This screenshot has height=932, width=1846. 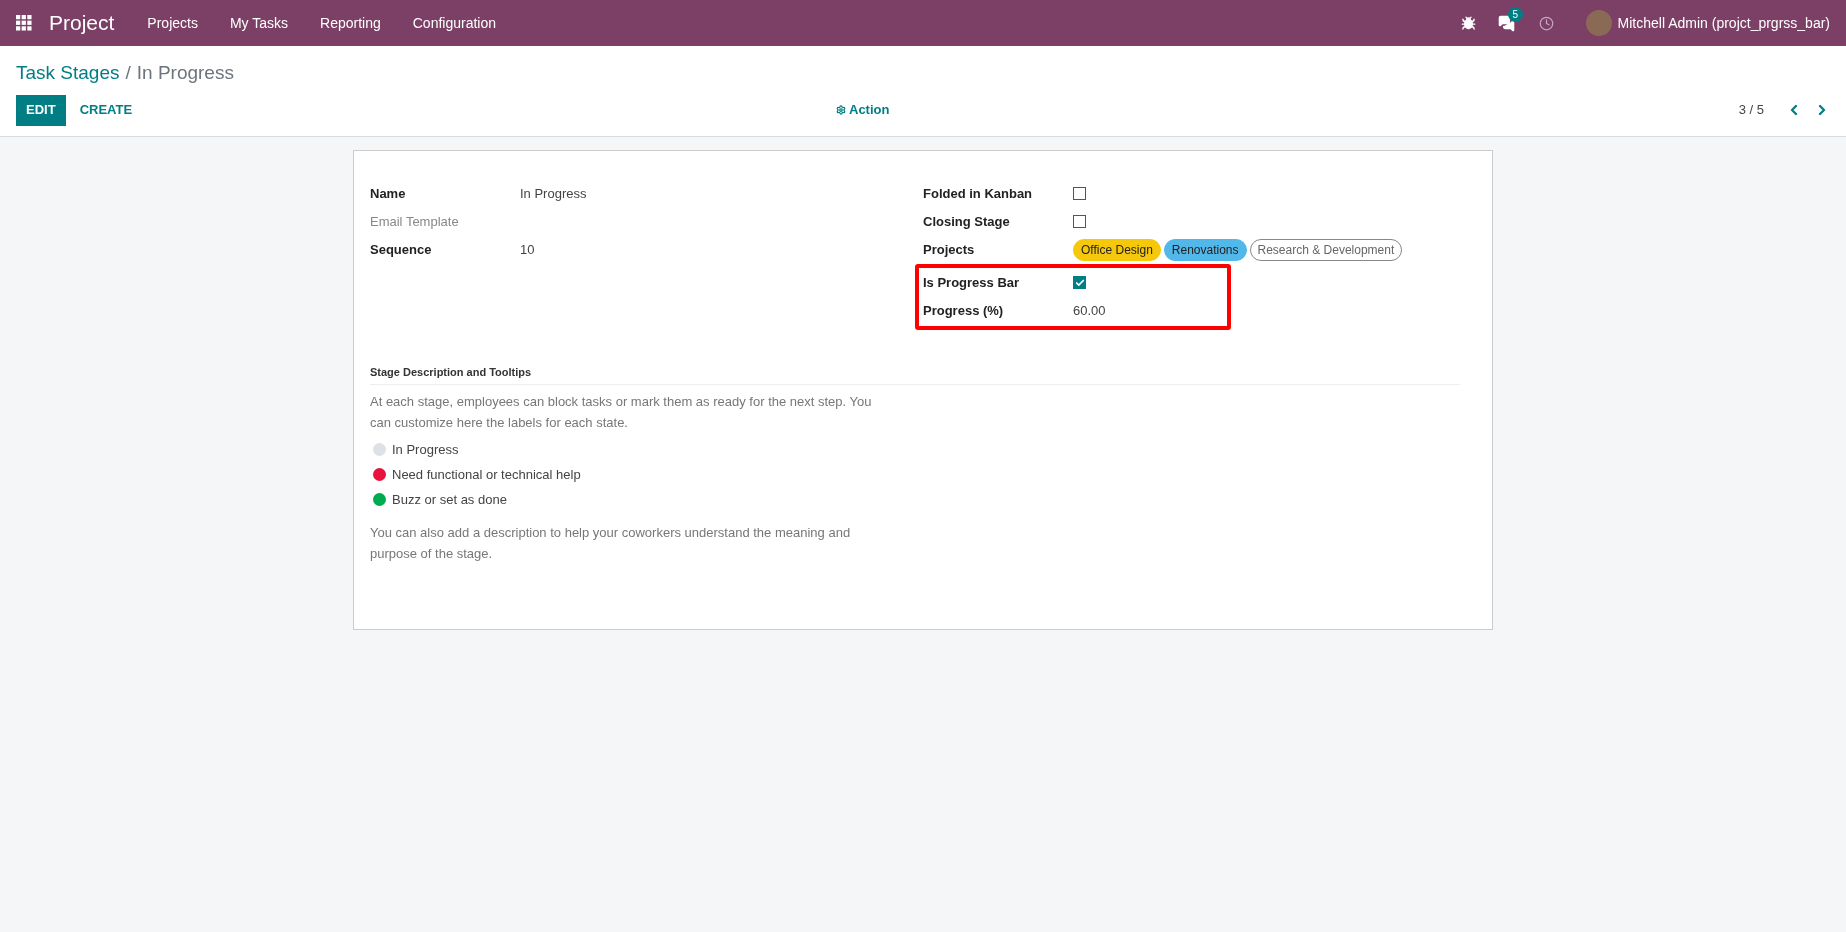 What do you see at coordinates (1751, 110) in the screenshot?
I see `pager-value: 3 / 5` at bounding box center [1751, 110].